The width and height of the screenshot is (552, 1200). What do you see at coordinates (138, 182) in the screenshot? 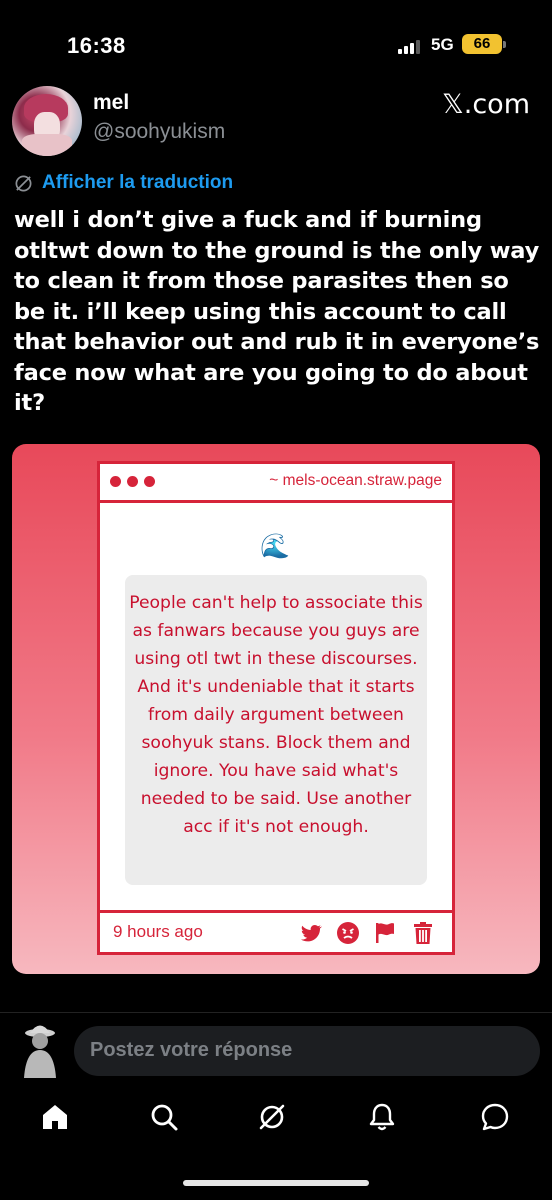
I see `translate-label: Afficher la traduction` at bounding box center [138, 182].